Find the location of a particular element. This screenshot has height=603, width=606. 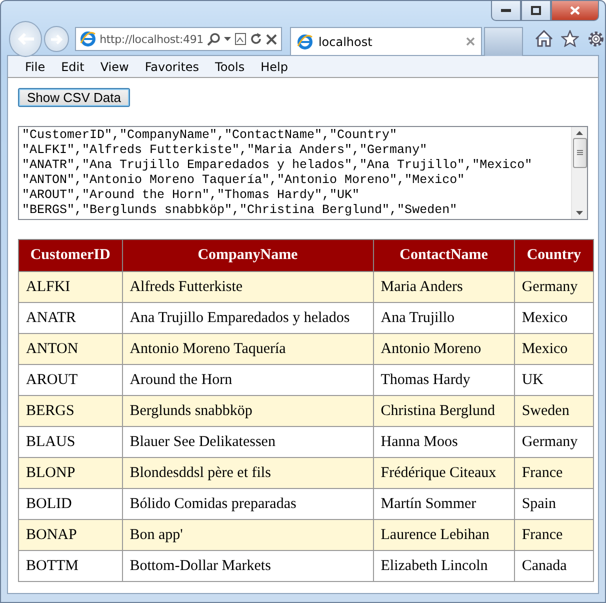

minimize-icon is located at coordinates (506, 10).